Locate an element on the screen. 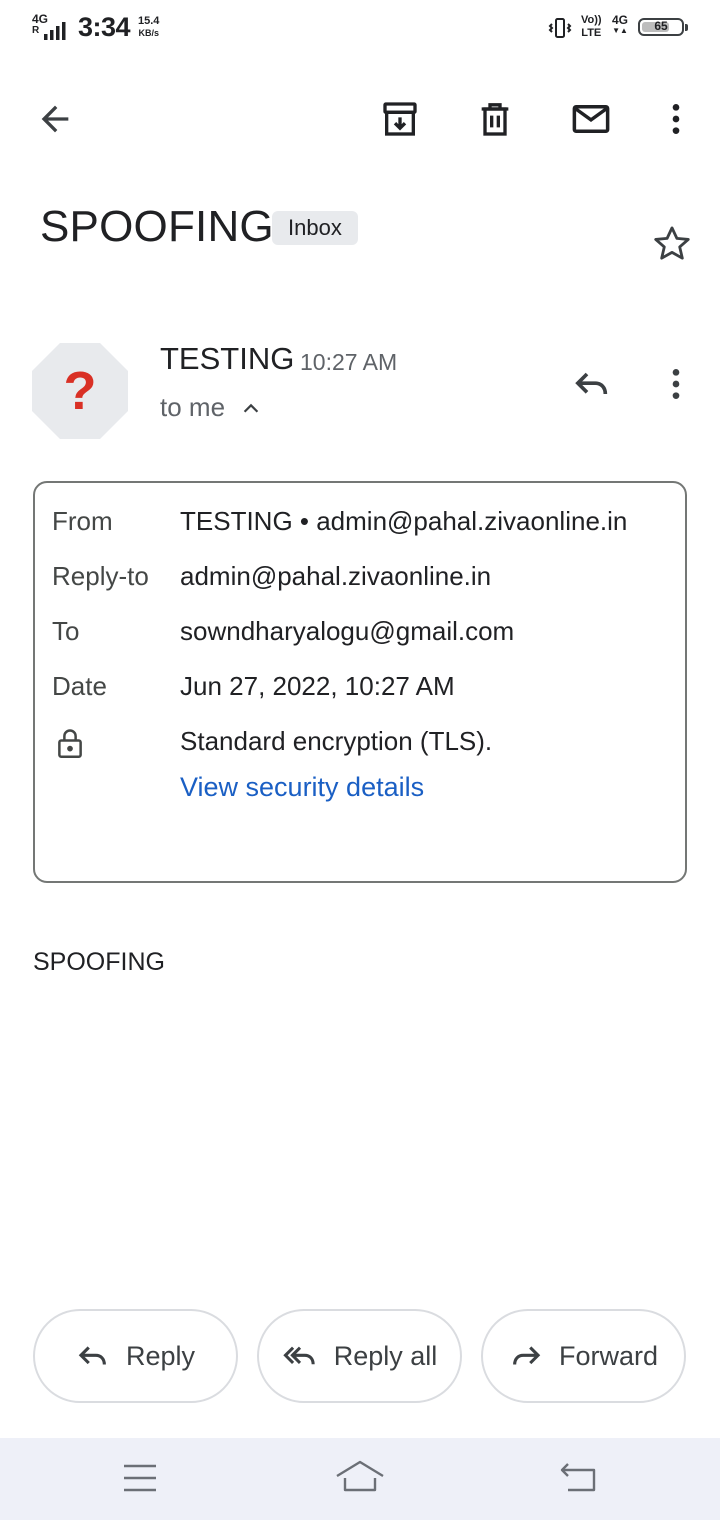 This screenshot has height=1520, width=720. signal-bars-icon is located at coordinates (55, 31).